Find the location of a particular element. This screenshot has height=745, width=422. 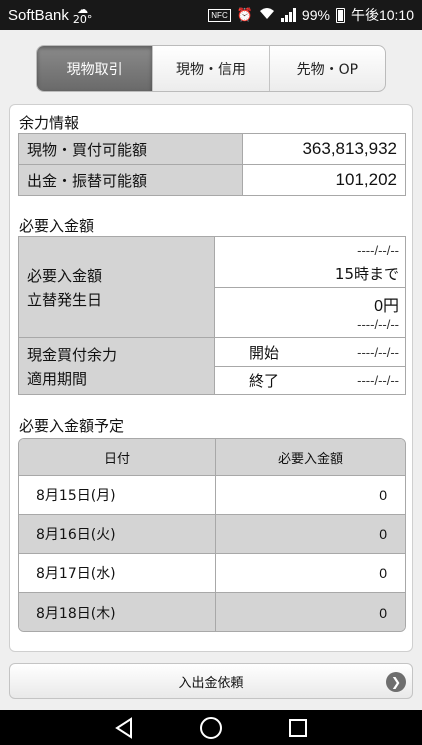

carrier-name: SoftBank is located at coordinates (38, 15).